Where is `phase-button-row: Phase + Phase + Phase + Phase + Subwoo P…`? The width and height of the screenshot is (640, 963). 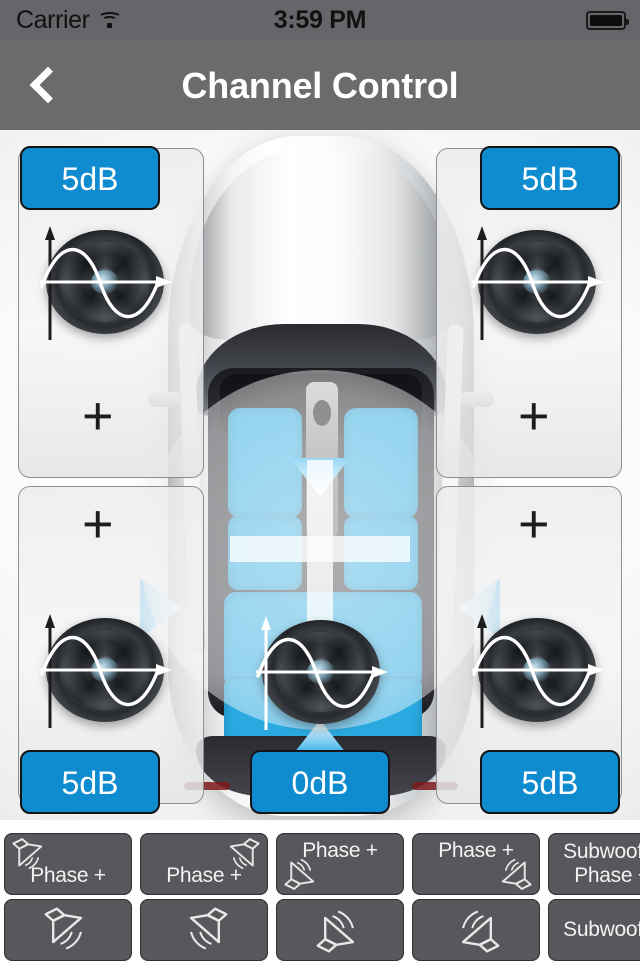 phase-button-row: Phase + Phase + Phase + Phase + Subwoo P… is located at coordinates (320, 865).